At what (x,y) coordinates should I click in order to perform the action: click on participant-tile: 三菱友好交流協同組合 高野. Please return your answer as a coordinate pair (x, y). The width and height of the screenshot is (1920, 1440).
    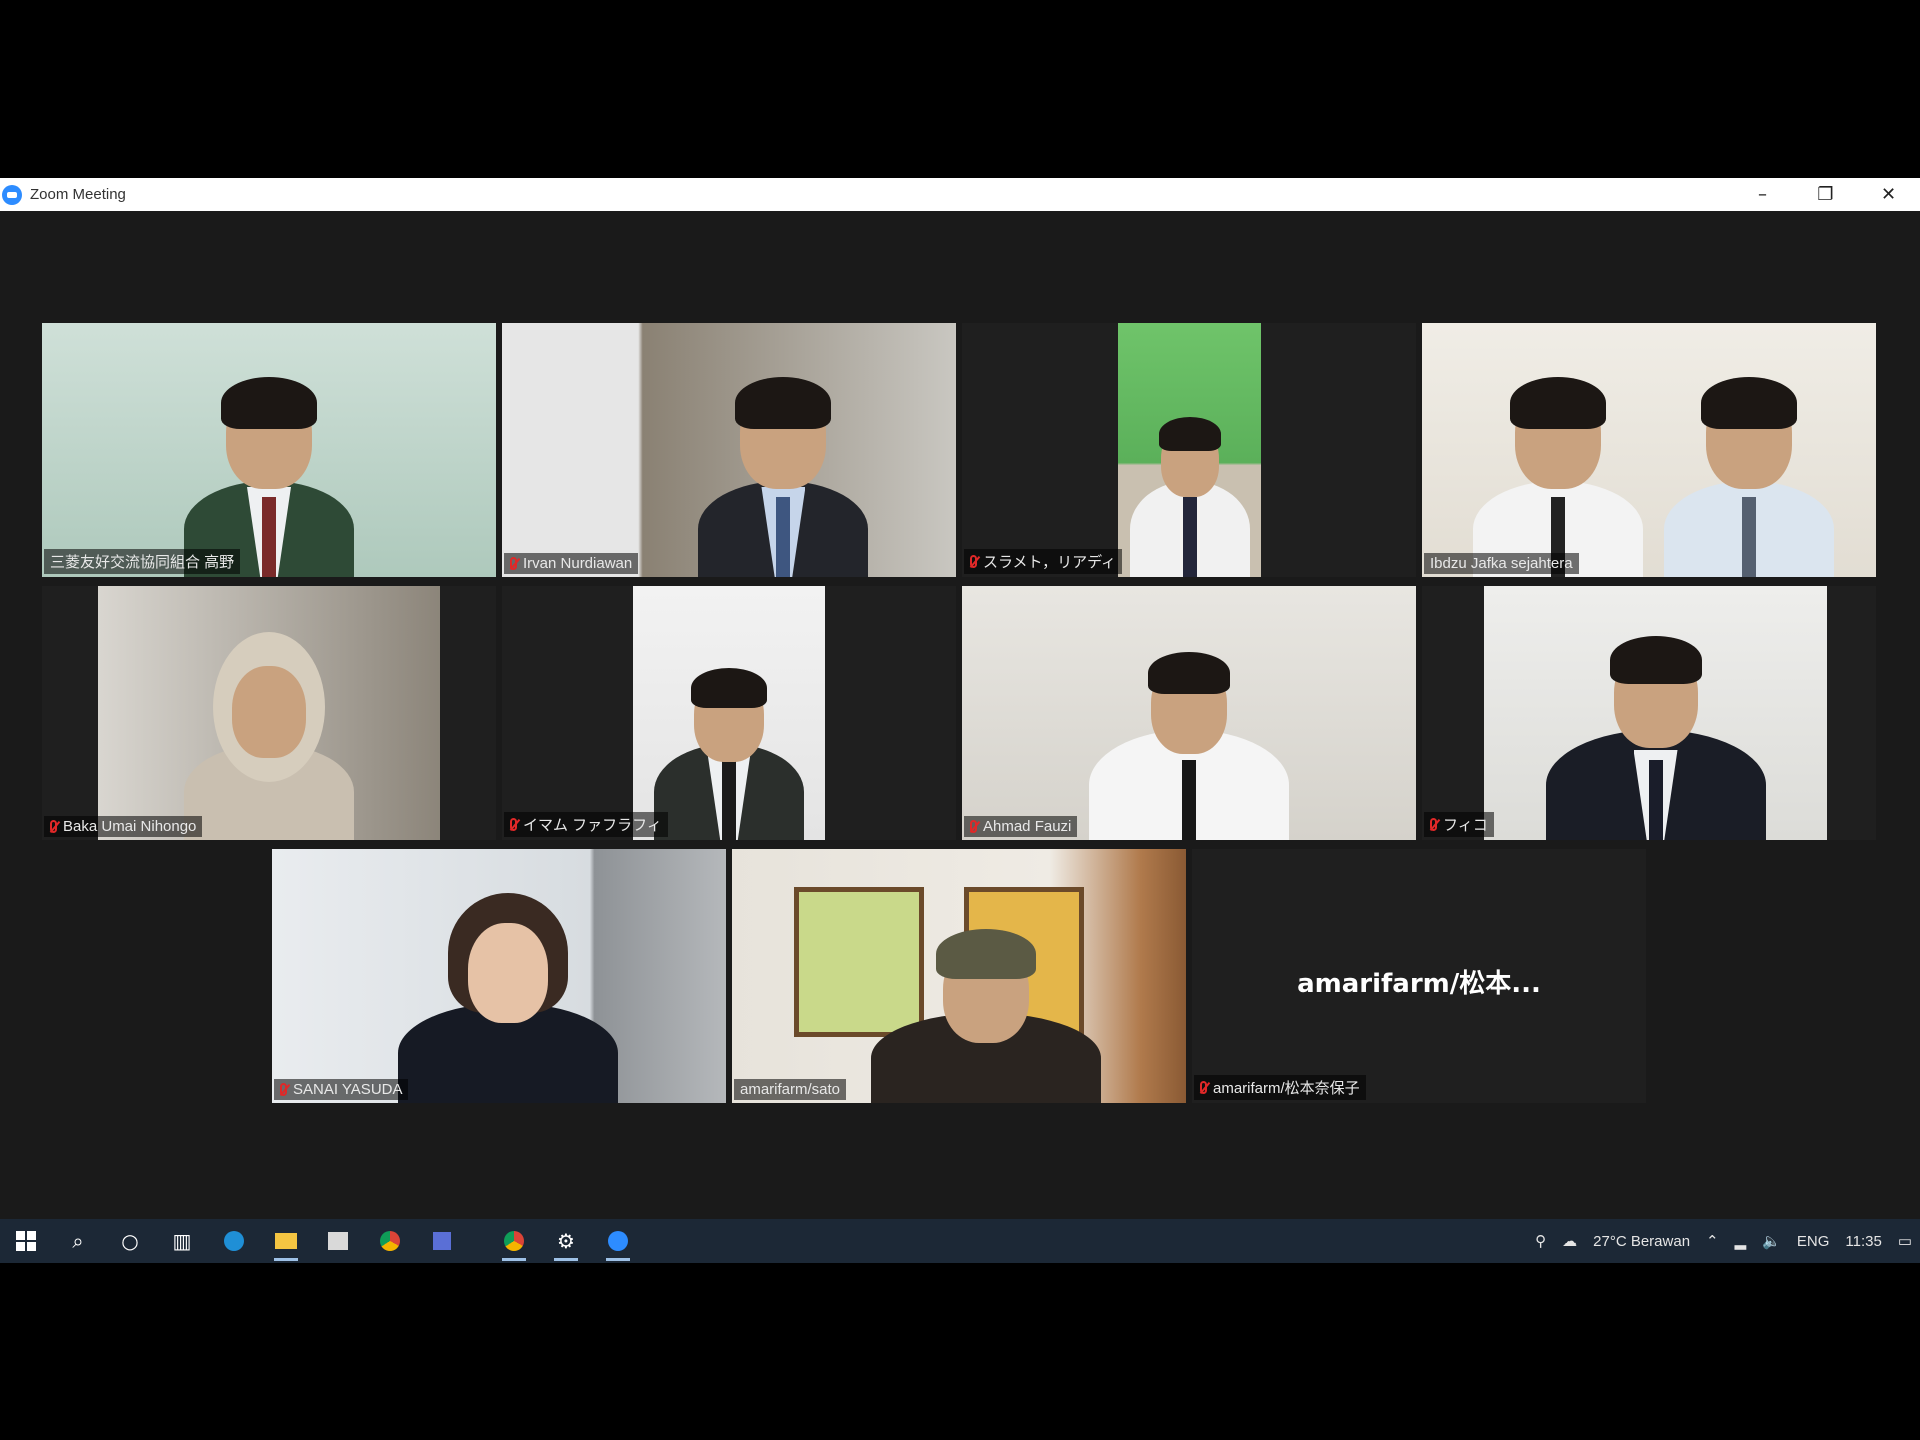
    Looking at the image, I should click on (269, 450).